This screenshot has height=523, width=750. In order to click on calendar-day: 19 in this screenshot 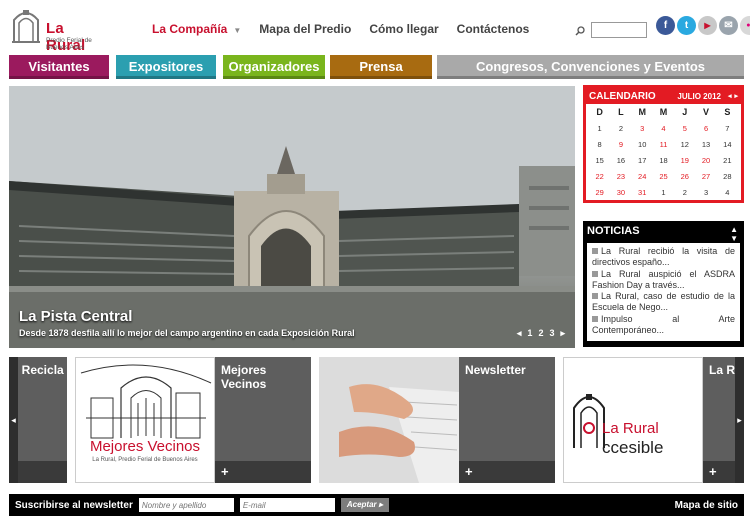, I will do `click(684, 160)`.